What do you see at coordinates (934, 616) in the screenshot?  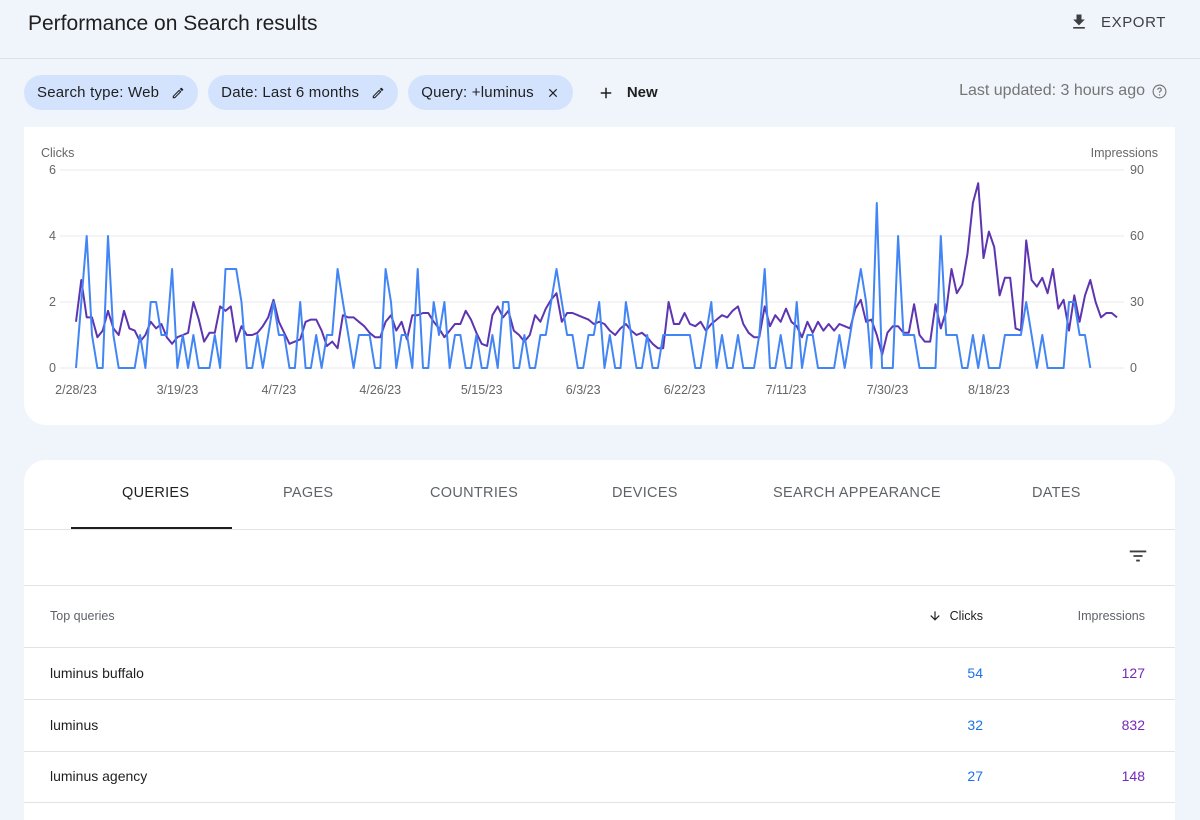 I see `arrow-down-icon` at bounding box center [934, 616].